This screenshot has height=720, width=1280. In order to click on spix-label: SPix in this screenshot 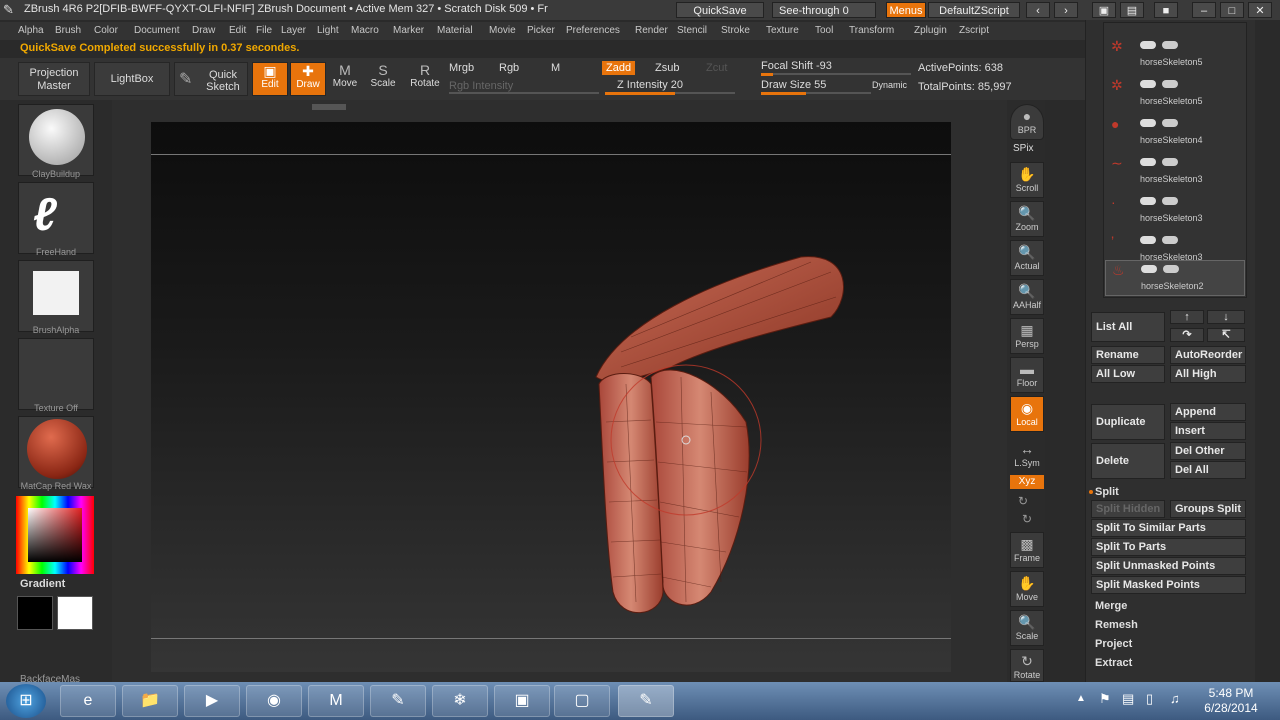, I will do `click(1023, 148)`.